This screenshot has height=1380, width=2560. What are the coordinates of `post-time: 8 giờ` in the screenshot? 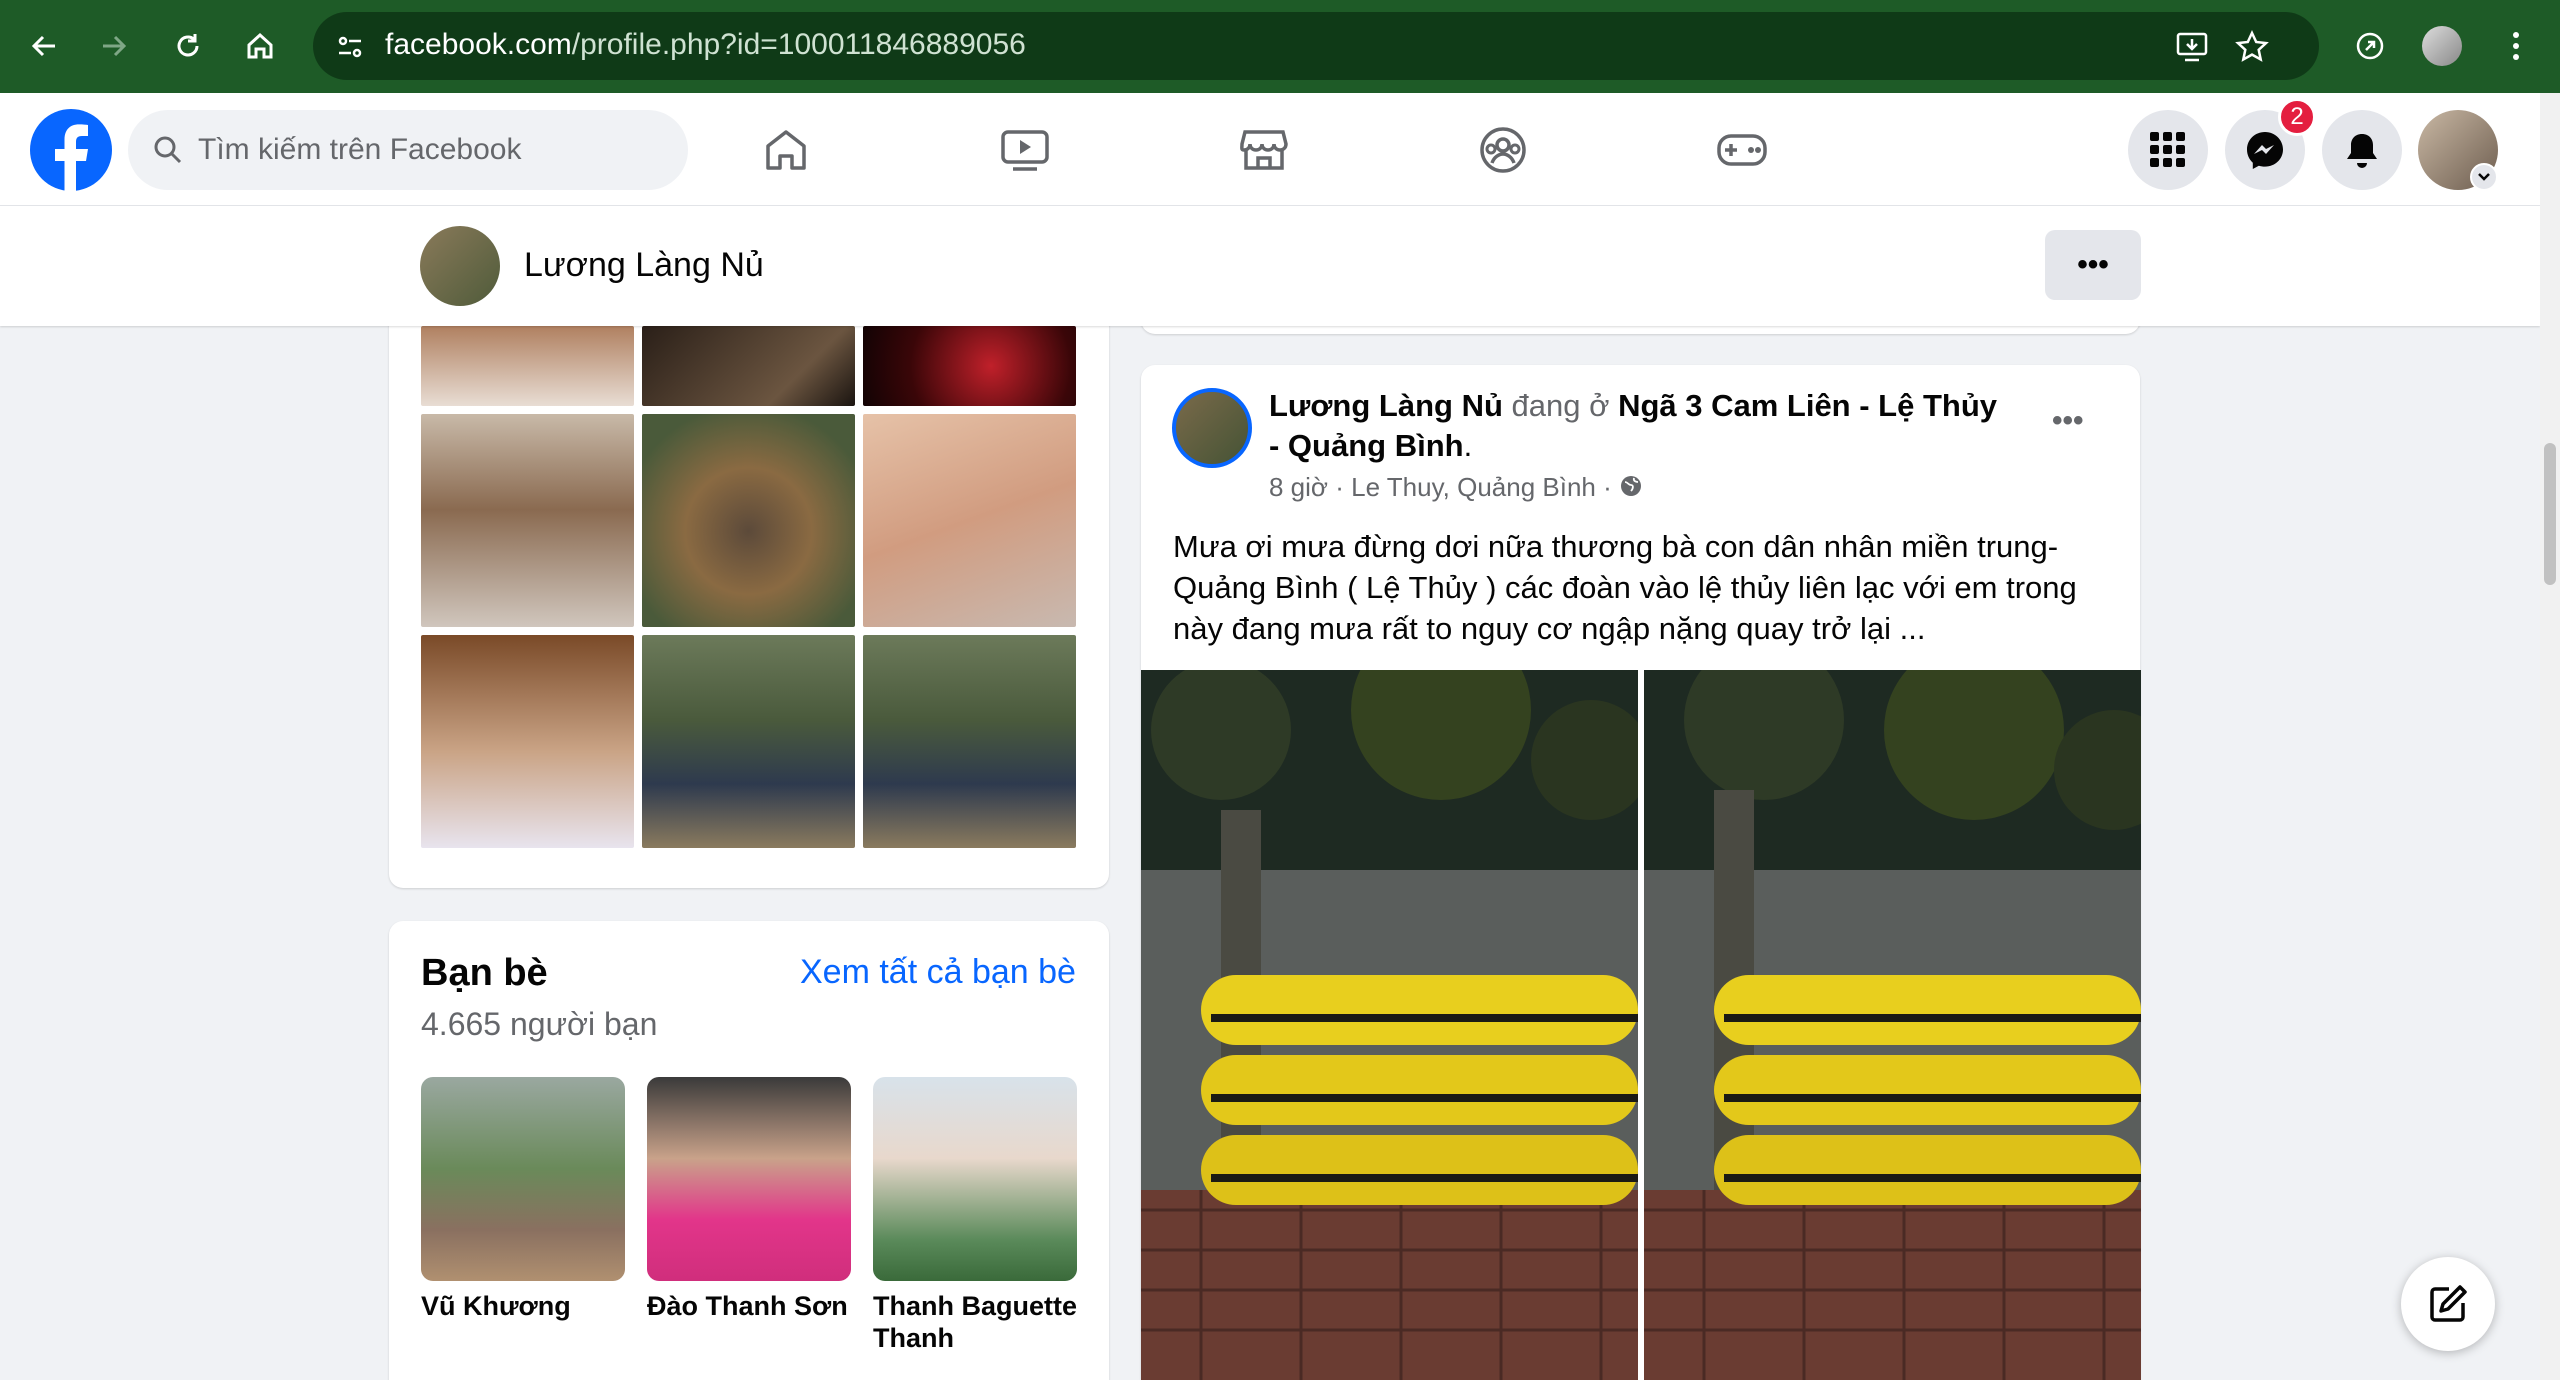 It's located at (1298, 487).